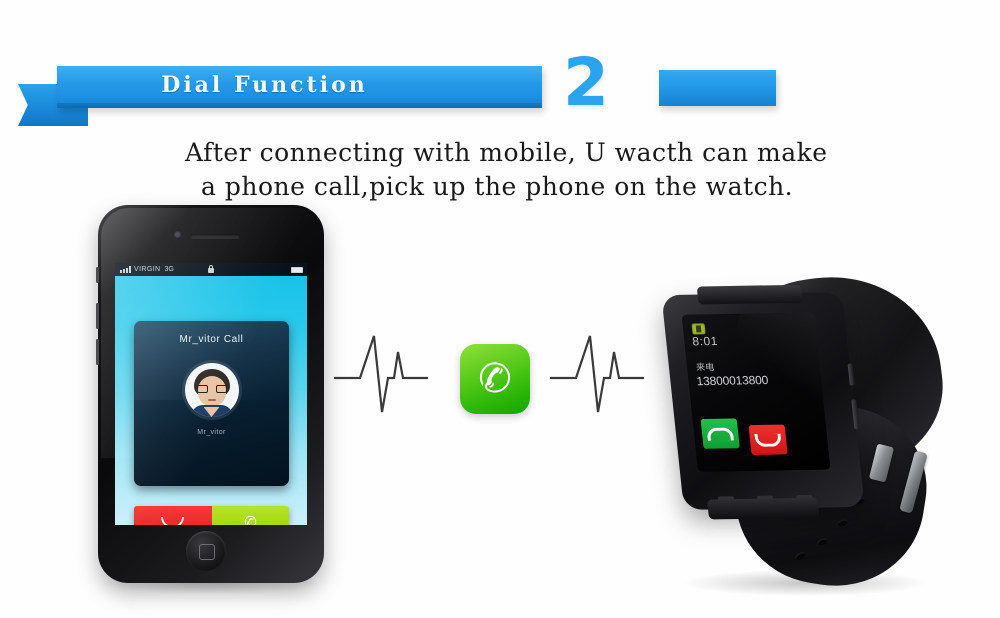 The height and width of the screenshot is (618, 1000). What do you see at coordinates (698, 329) in the screenshot?
I see `watch-battery-icon` at bounding box center [698, 329].